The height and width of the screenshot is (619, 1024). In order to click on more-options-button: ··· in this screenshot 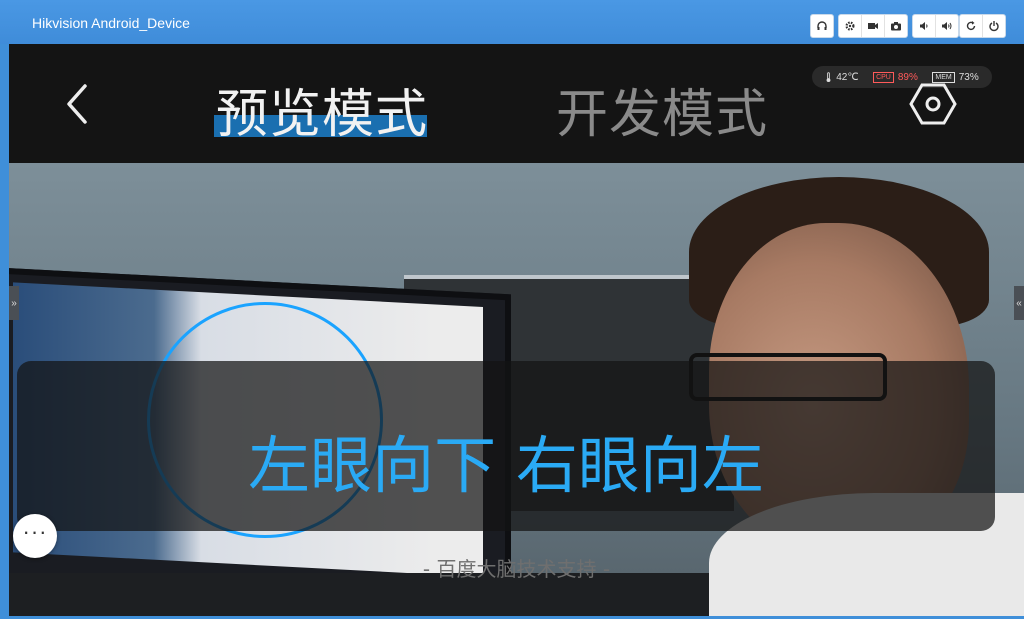, I will do `click(35, 536)`.